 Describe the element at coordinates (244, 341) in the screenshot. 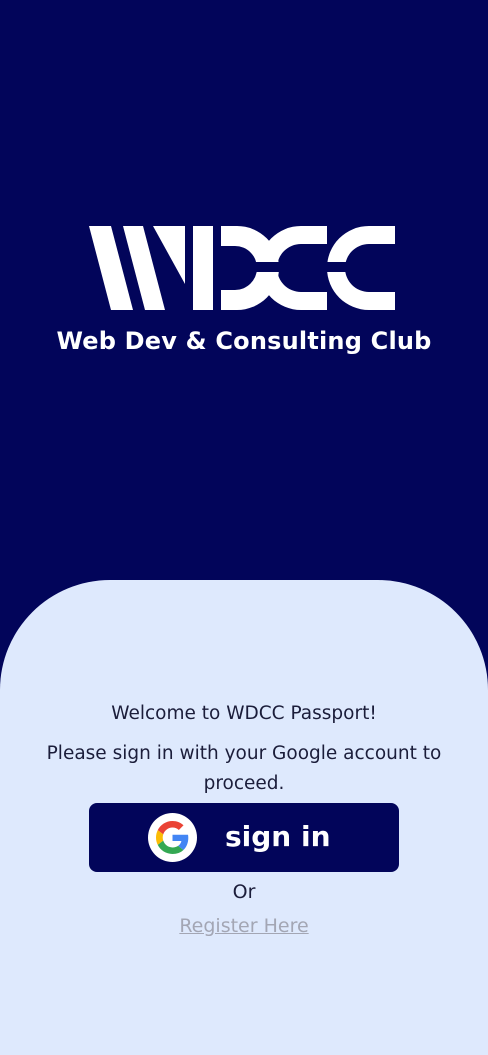

I see `club-tagline: Web Dev & Consulting Club` at that location.